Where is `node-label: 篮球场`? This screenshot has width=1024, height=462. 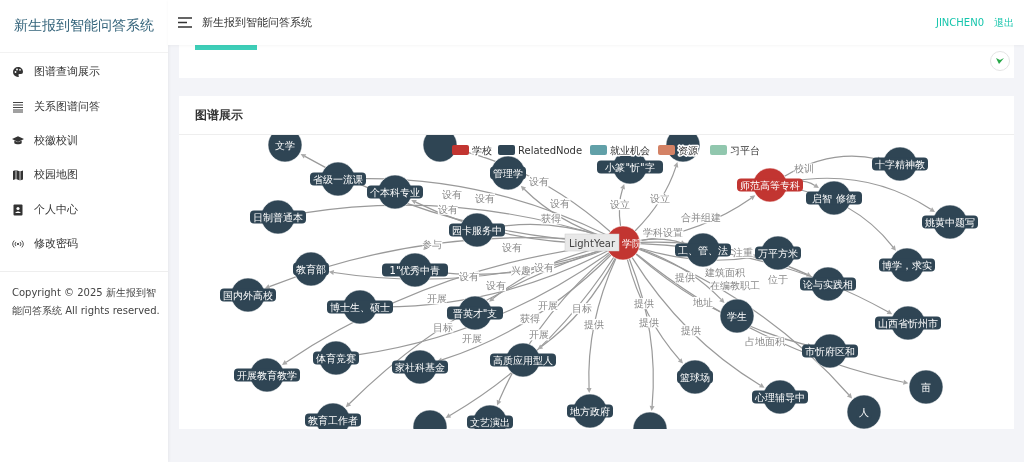 node-label: 篮球场 is located at coordinates (695, 377).